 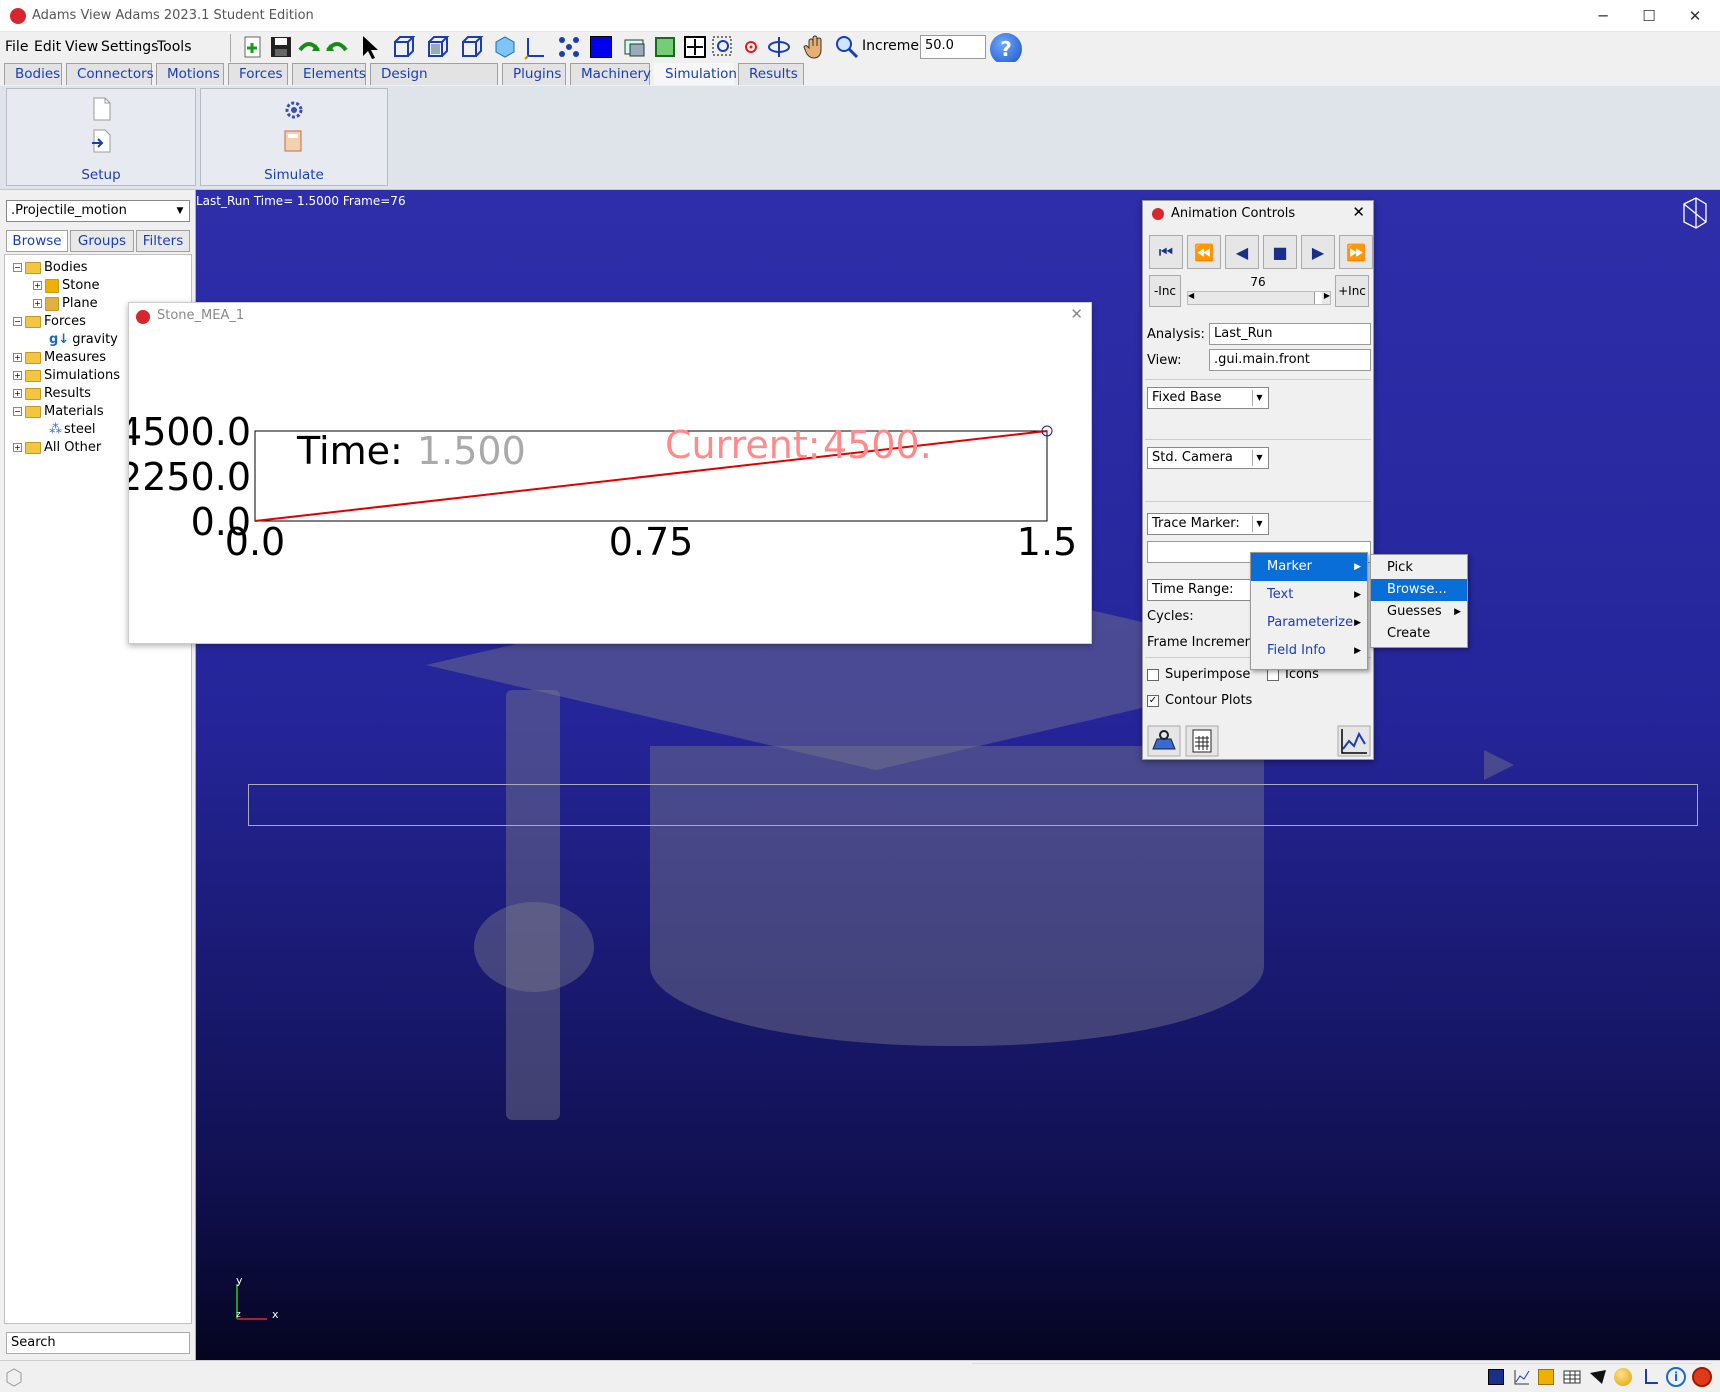 I want to click on undo-icon, so click(x=309, y=47).